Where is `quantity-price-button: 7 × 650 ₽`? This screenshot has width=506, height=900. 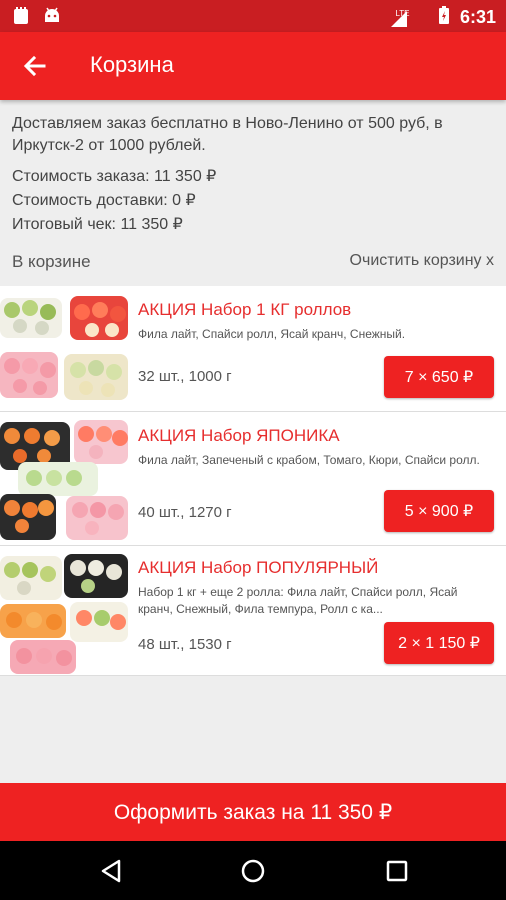
quantity-price-button: 7 × 650 ₽ is located at coordinates (439, 377).